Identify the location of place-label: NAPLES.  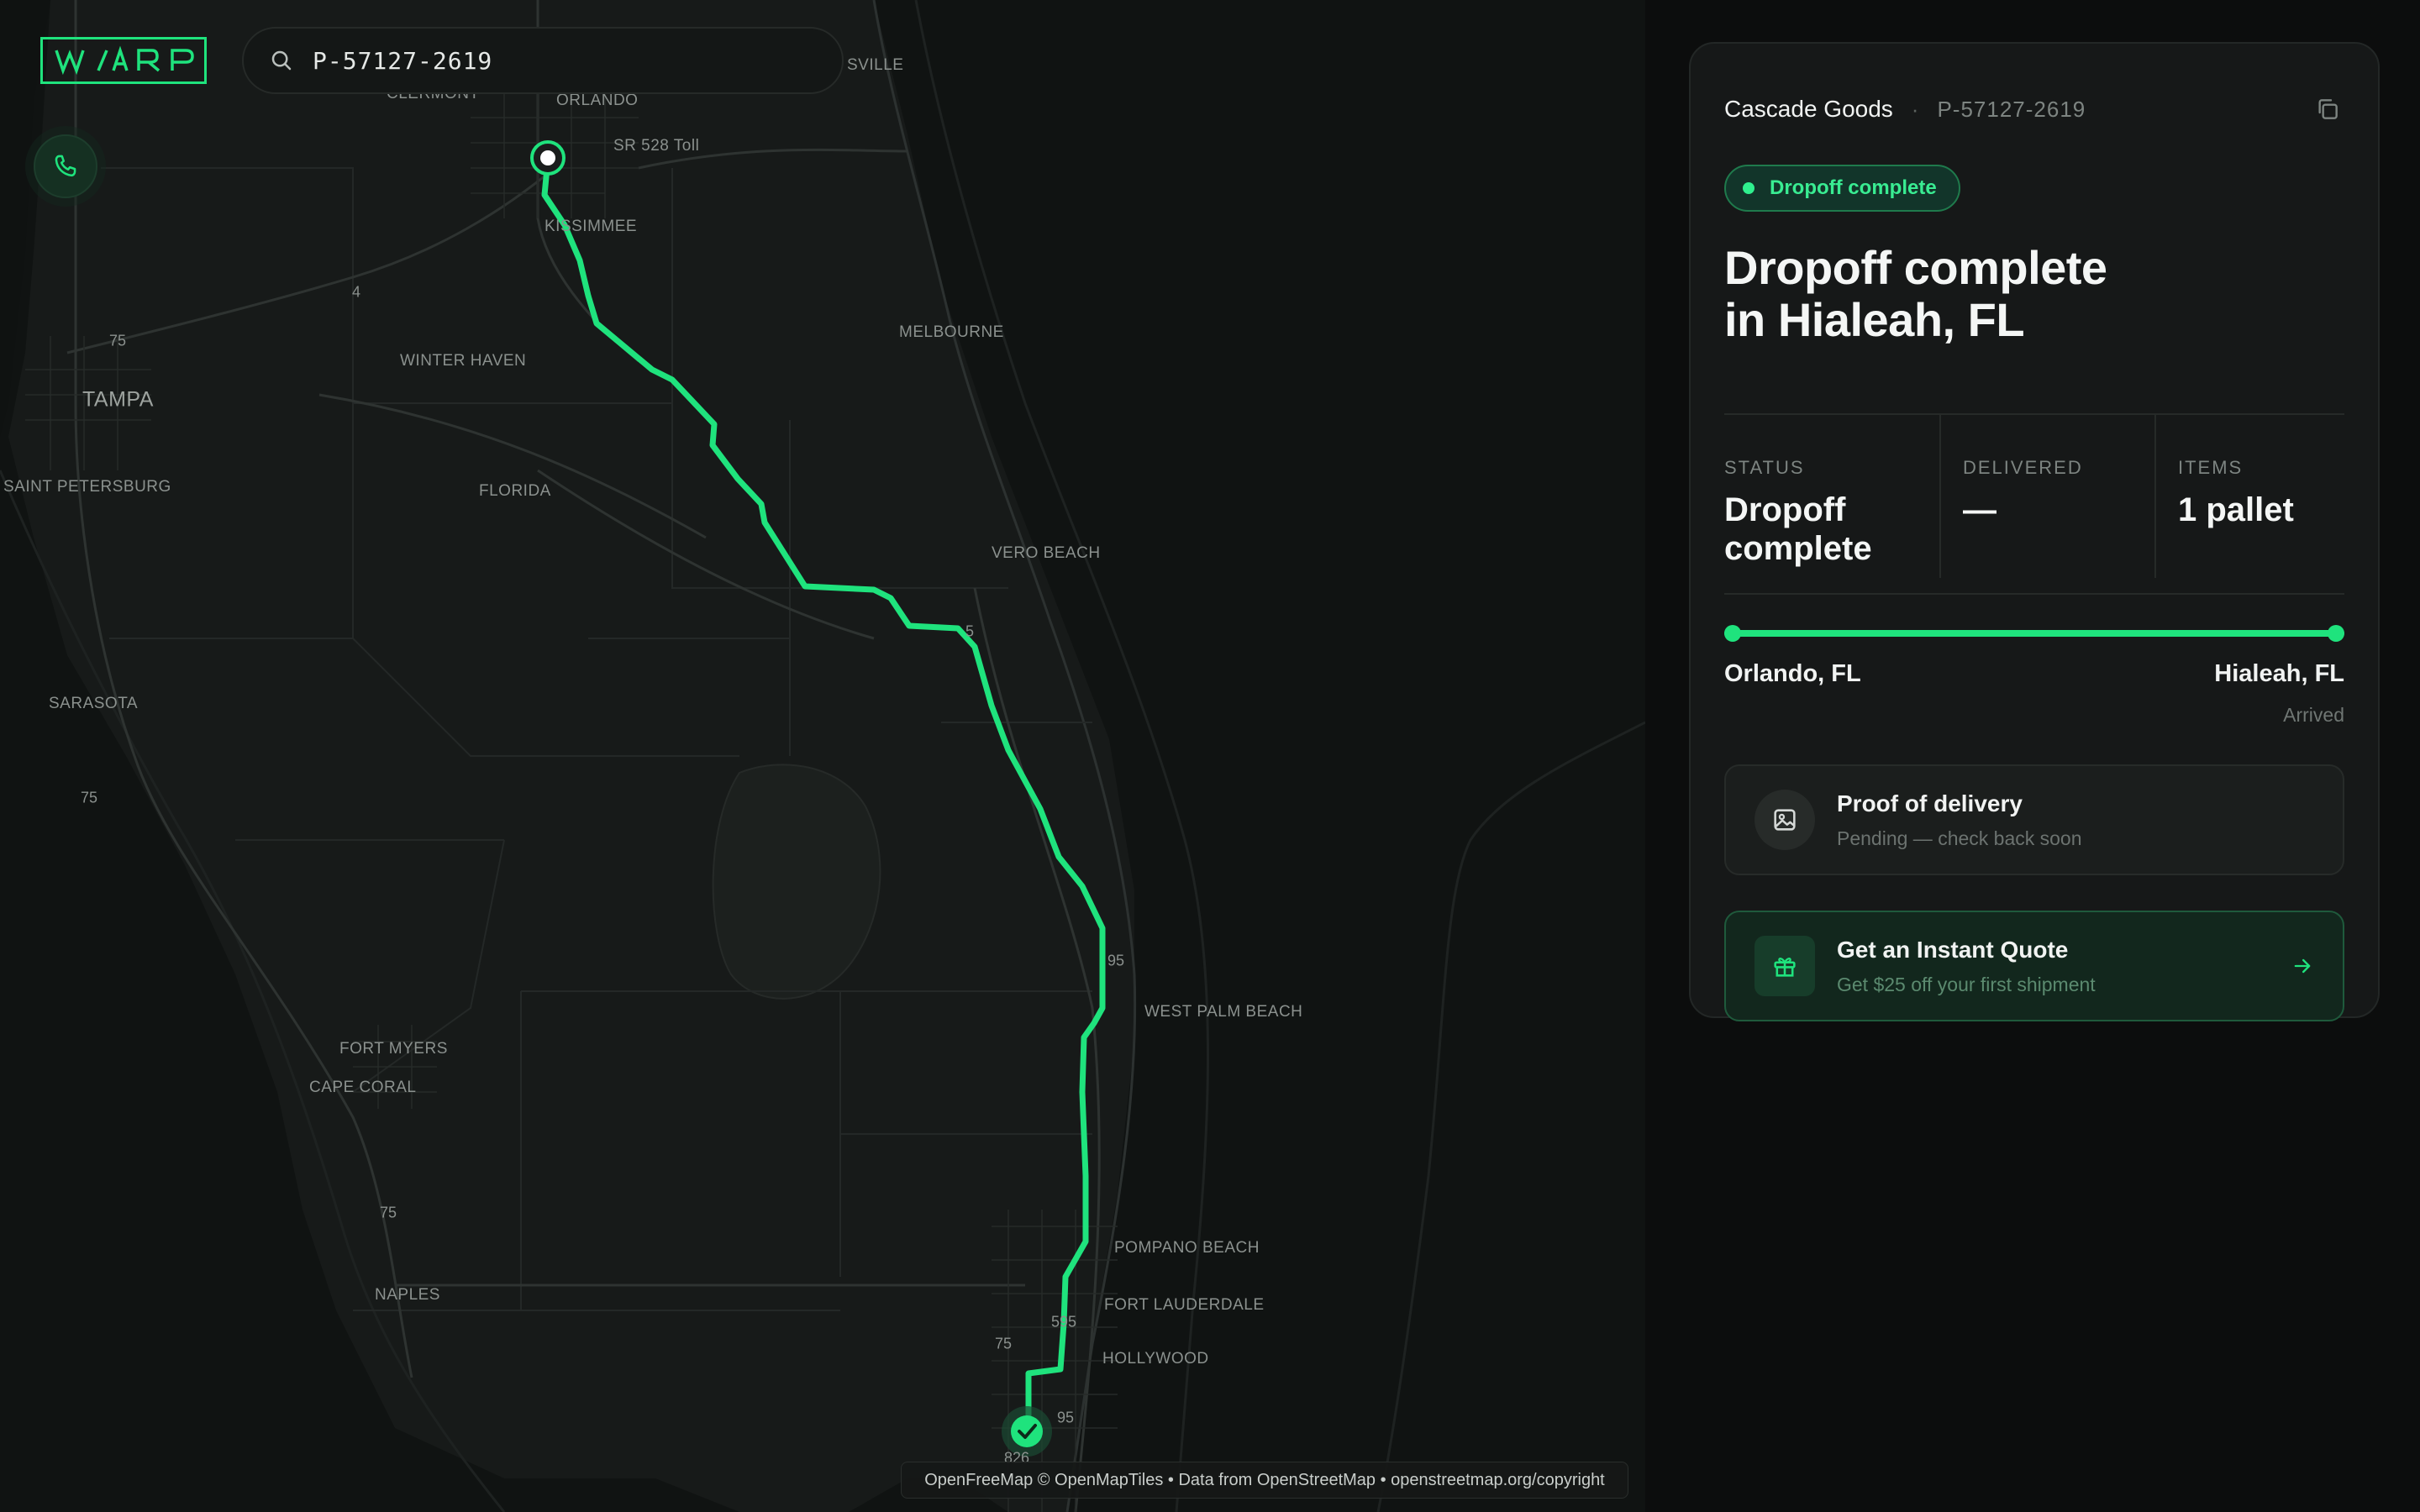
(407, 1295).